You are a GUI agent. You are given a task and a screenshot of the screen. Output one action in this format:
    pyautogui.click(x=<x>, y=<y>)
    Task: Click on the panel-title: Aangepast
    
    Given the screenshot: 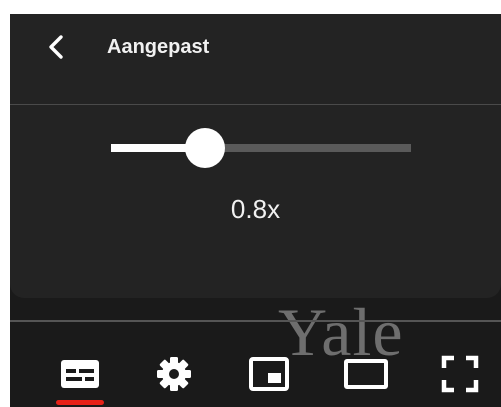 What is the action you would take?
    pyautogui.click(x=158, y=47)
    